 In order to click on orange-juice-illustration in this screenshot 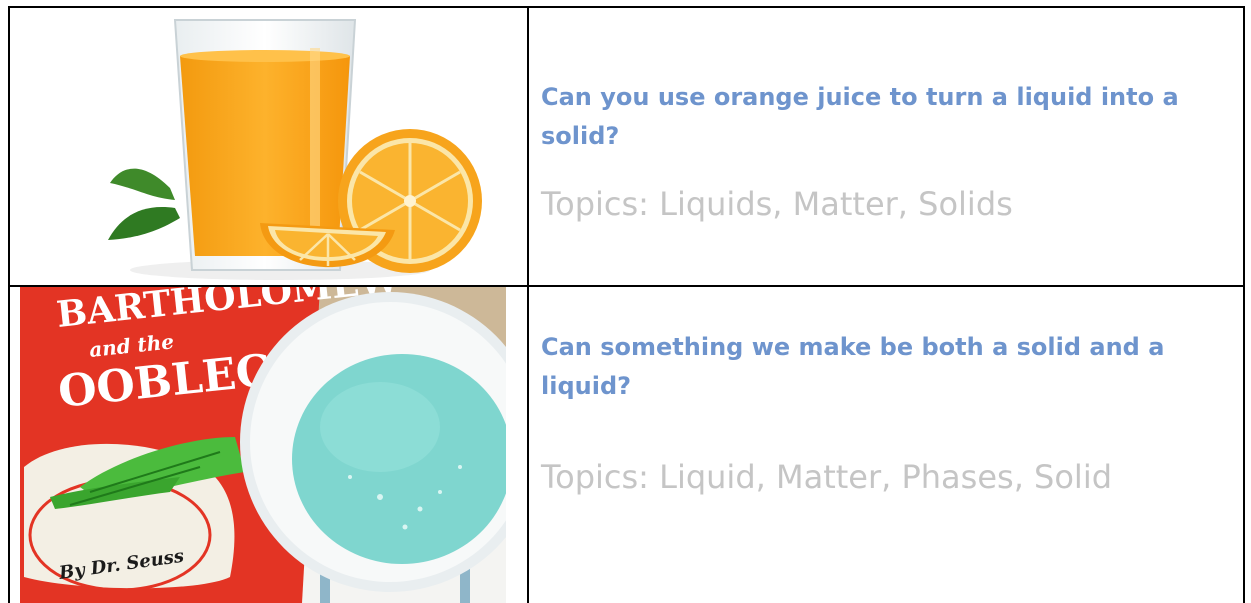, I will do `click(295, 149)`.